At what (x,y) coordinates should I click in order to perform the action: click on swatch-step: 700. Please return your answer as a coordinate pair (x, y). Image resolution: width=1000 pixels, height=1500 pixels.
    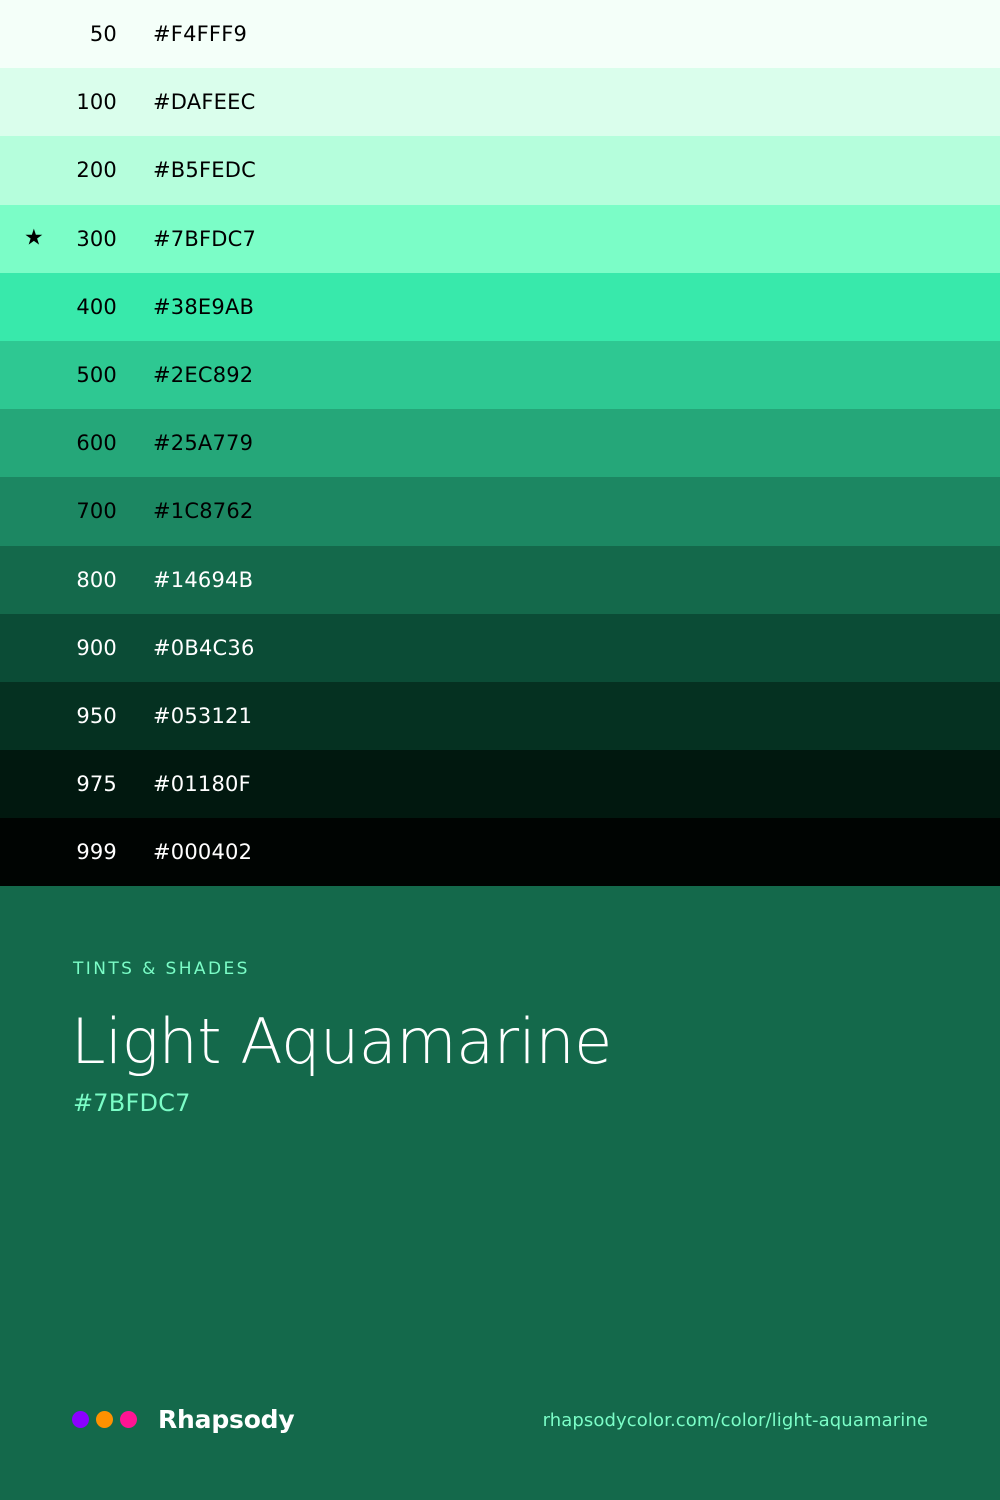
    Looking at the image, I should click on (96, 511).